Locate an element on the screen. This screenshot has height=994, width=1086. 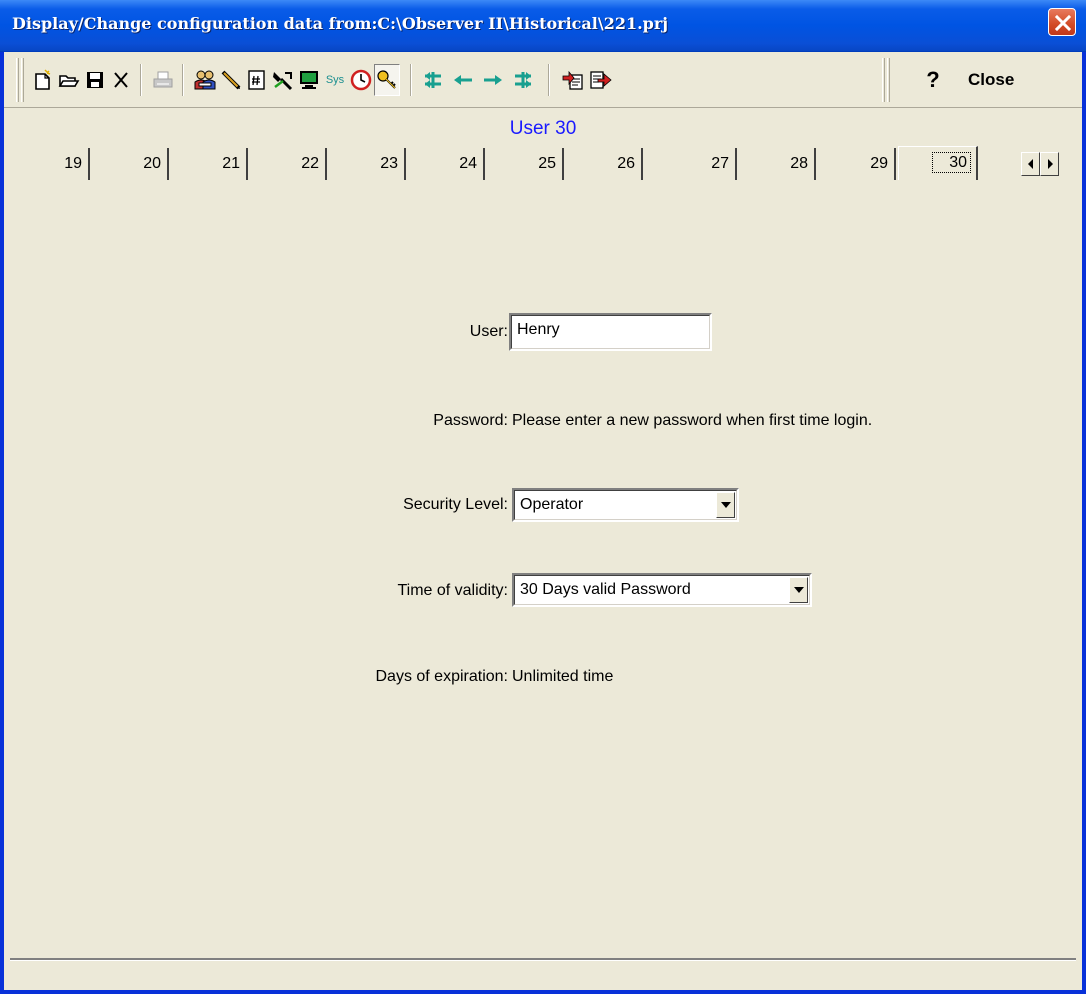
pencil-icon is located at coordinates (231, 80).